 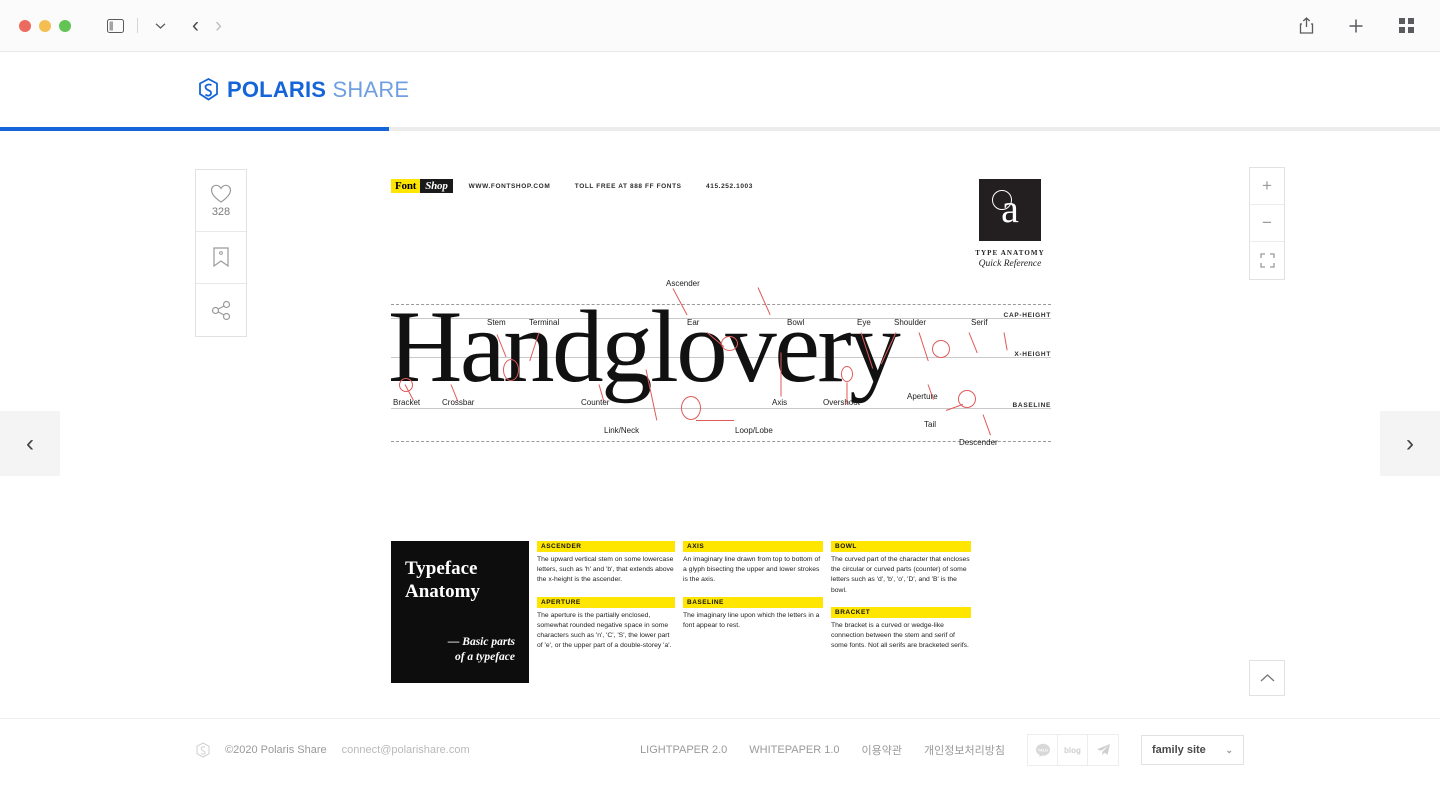 What do you see at coordinates (30, 443) in the screenshot?
I see `prev-document-button: ‹` at bounding box center [30, 443].